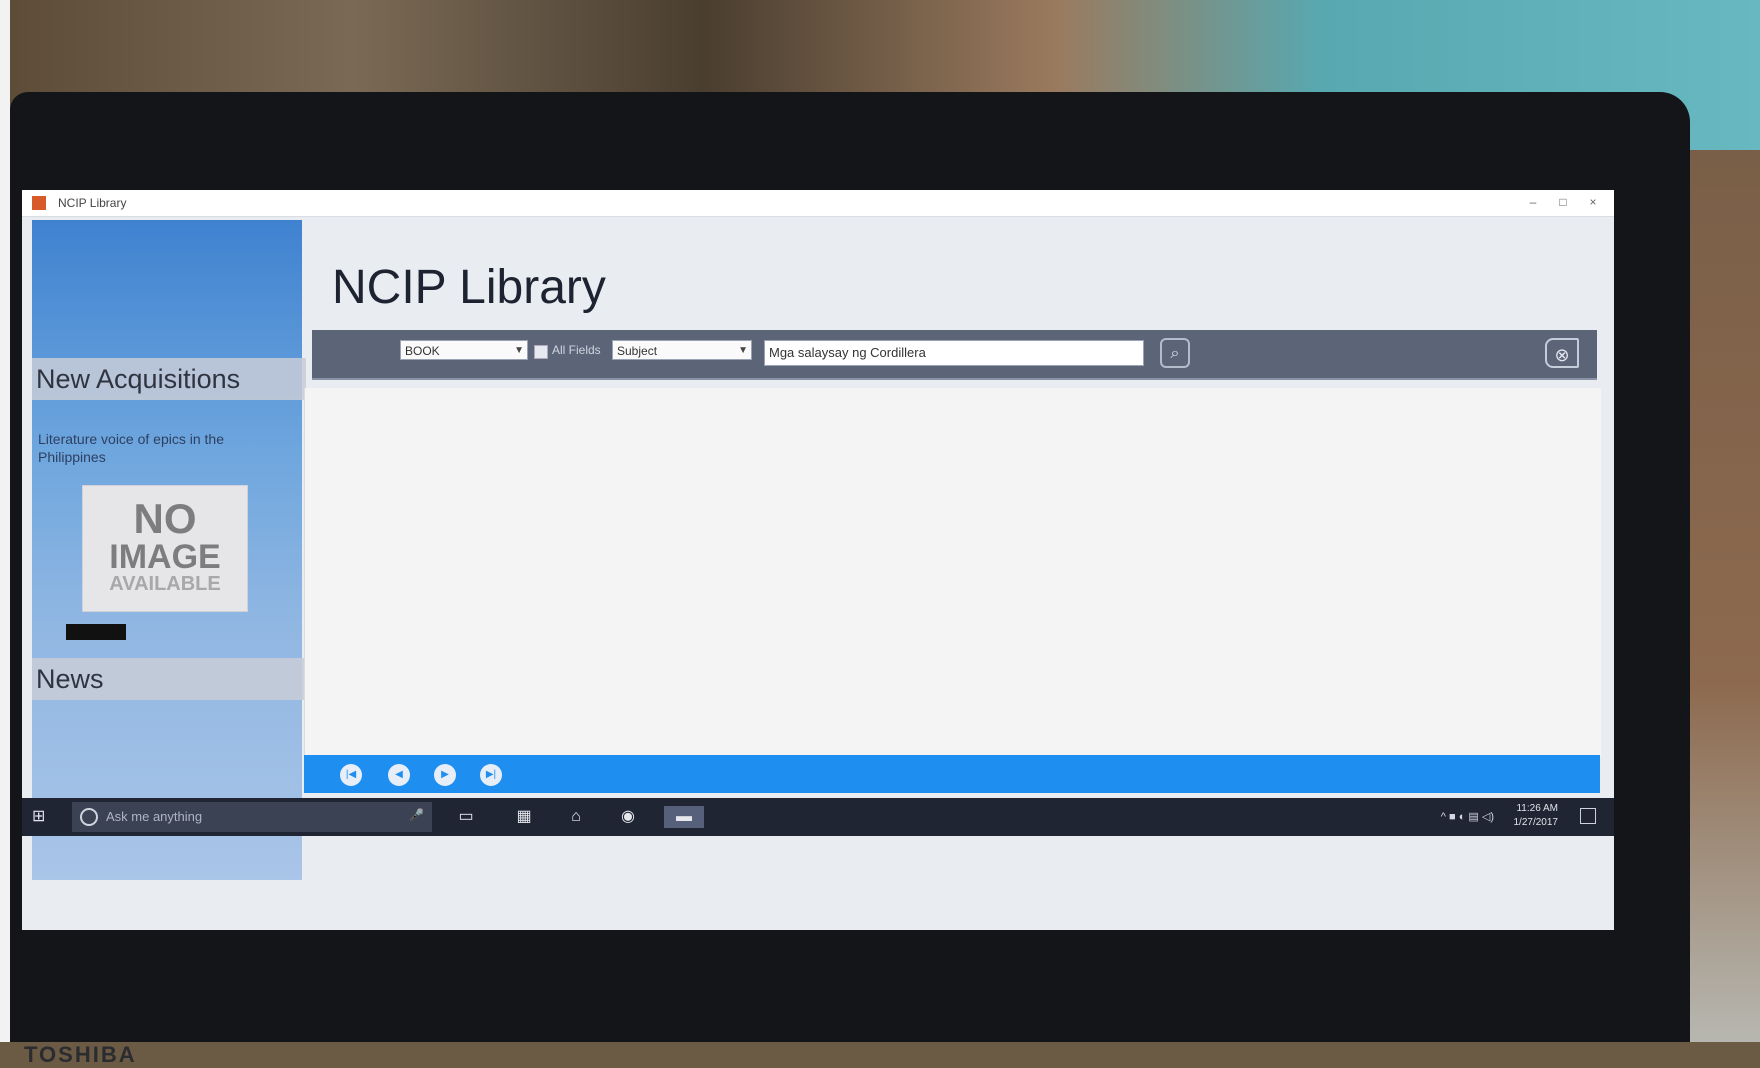  Describe the element at coordinates (1725, 596) in the screenshot. I see `photo-right-edge` at that location.